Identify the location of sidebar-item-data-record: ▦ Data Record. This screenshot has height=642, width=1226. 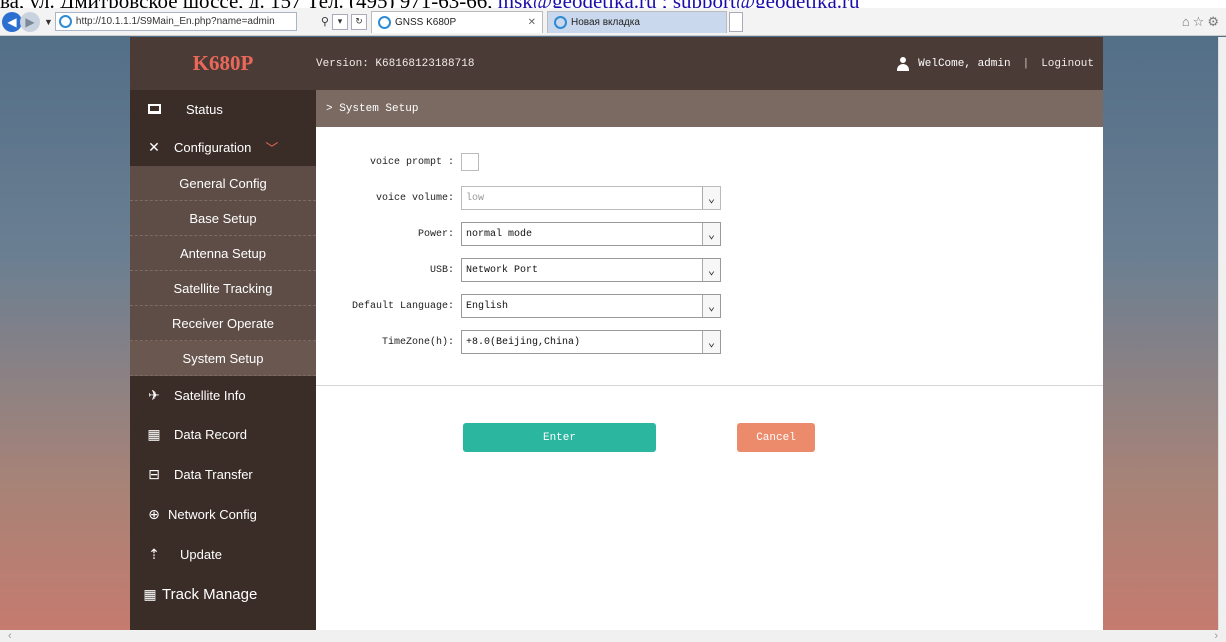
(223, 434).